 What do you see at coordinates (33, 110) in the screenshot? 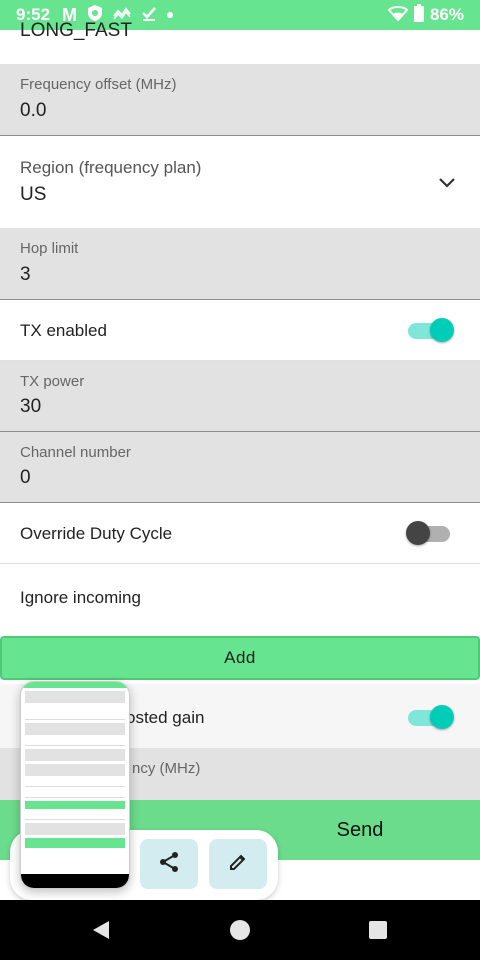
I see `frequency-offset-value: 0.0` at bounding box center [33, 110].